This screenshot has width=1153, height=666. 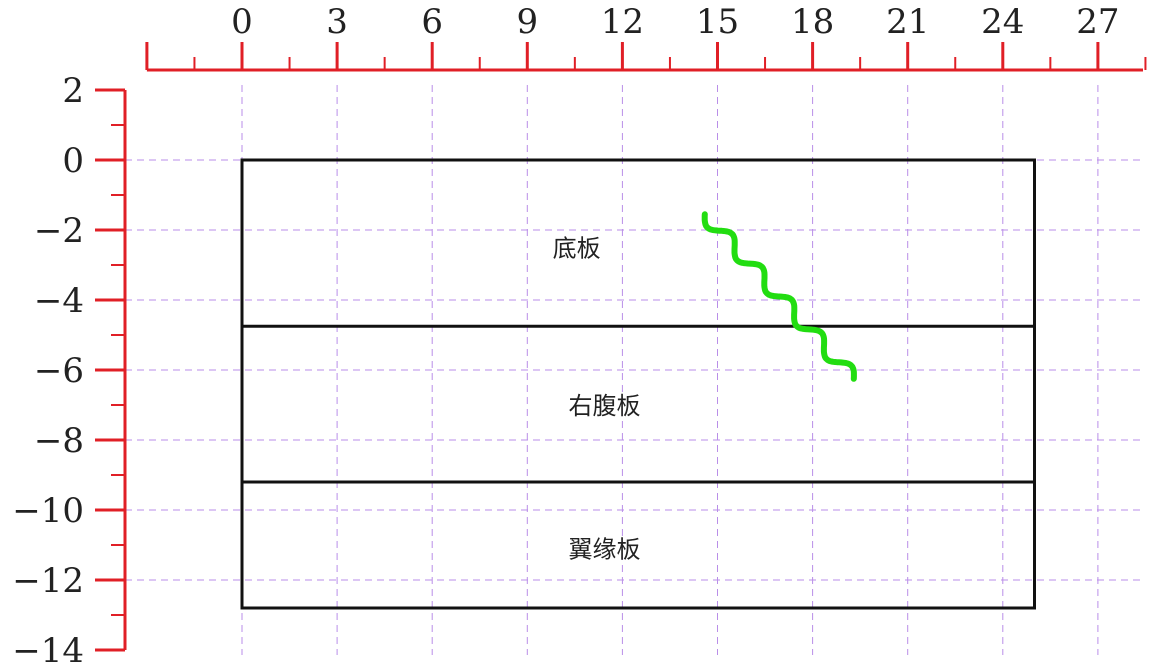 I want to click on panel-labels: 底板右腹板翼缘板, so click(x=597, y=399).